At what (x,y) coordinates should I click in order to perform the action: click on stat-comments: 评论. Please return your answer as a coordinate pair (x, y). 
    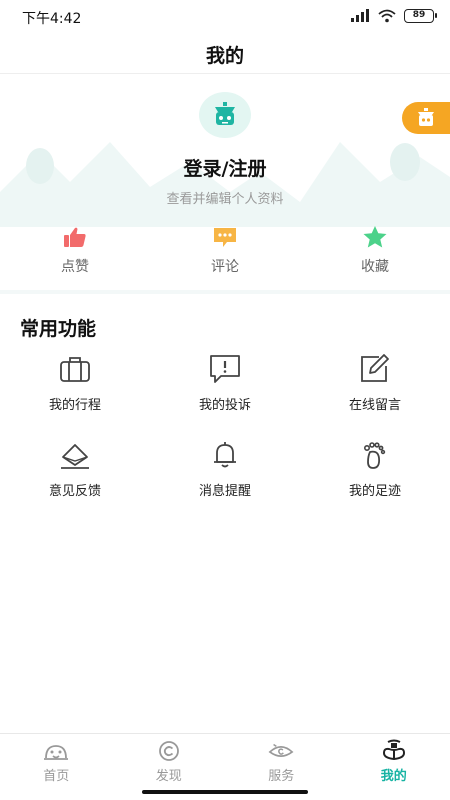
    Looking at the image, I should click on (225, 252).